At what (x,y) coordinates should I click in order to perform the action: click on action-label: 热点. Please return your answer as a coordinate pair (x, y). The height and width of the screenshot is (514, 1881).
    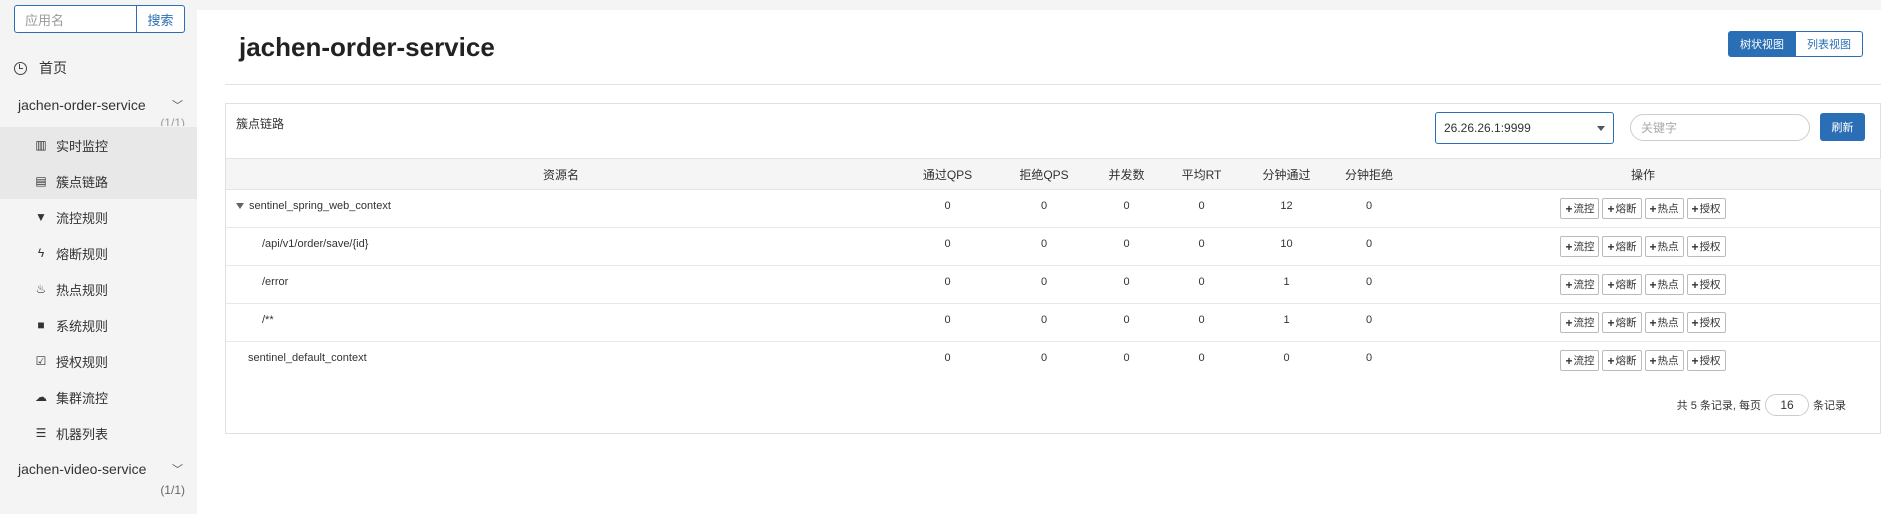
    Looking at the image, I should click on (1668, 209).